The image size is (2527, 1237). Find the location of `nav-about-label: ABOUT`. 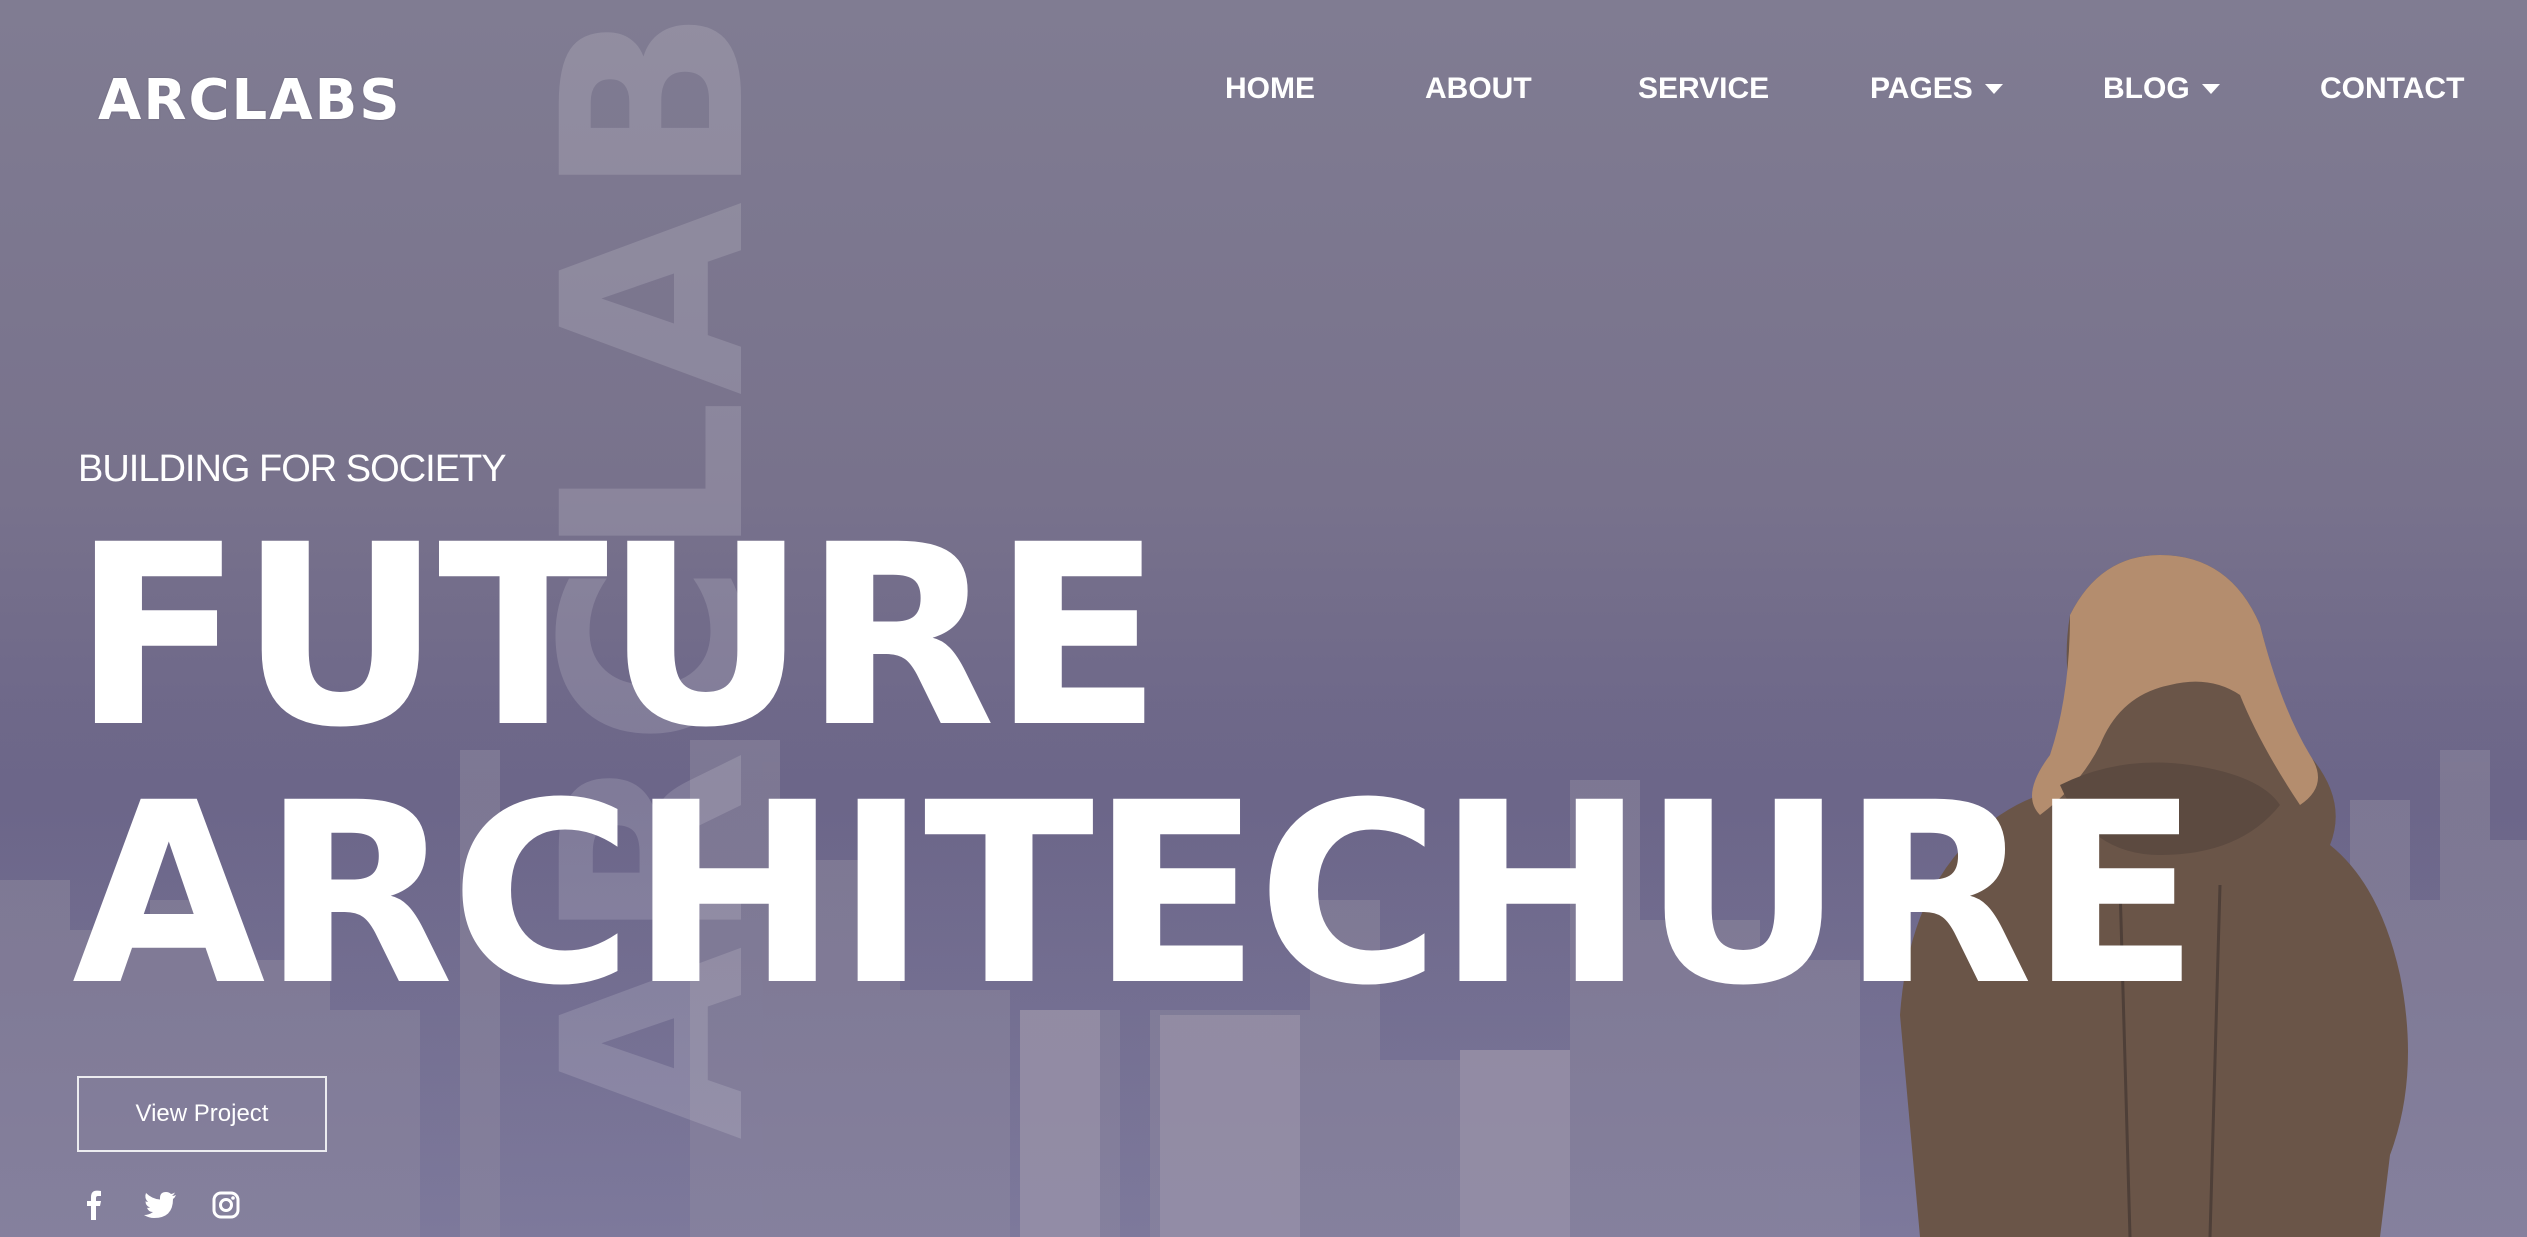

nav-about-label: ABOUT is located at coordinates (1478, 88).